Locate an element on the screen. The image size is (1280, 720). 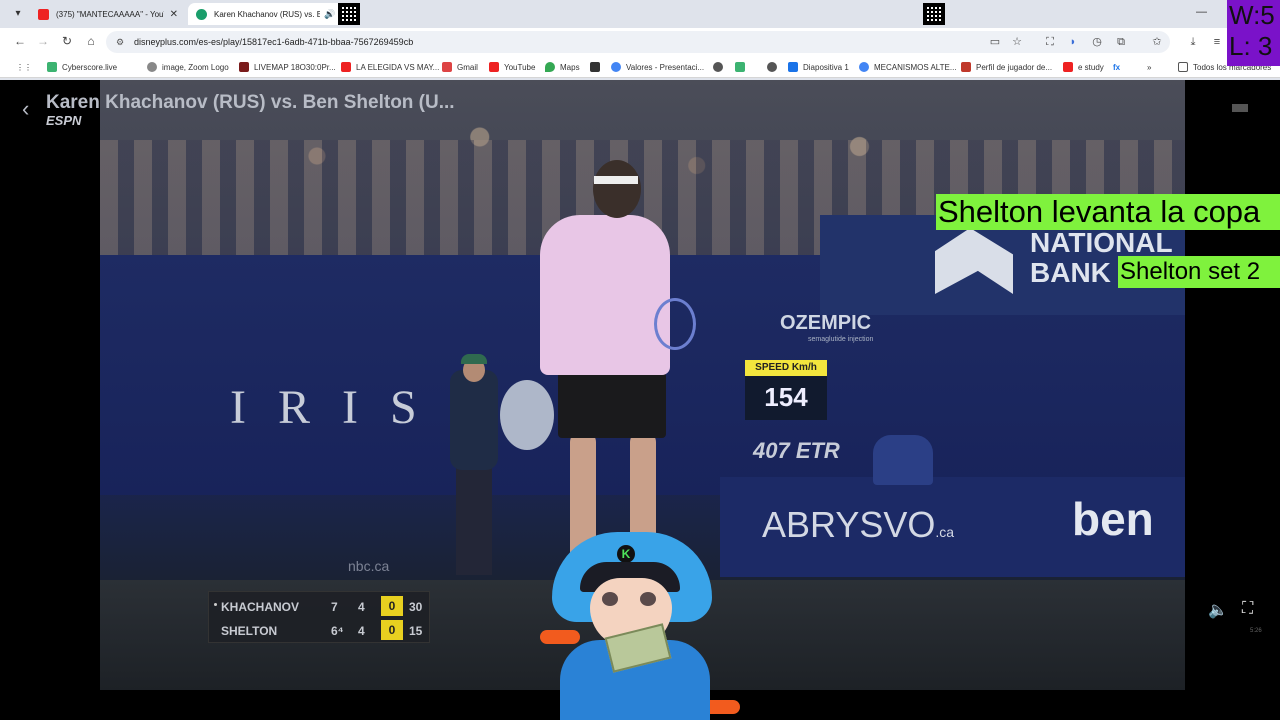
read-aloud-icon: ◗ is located at coordinates (1073, 42).